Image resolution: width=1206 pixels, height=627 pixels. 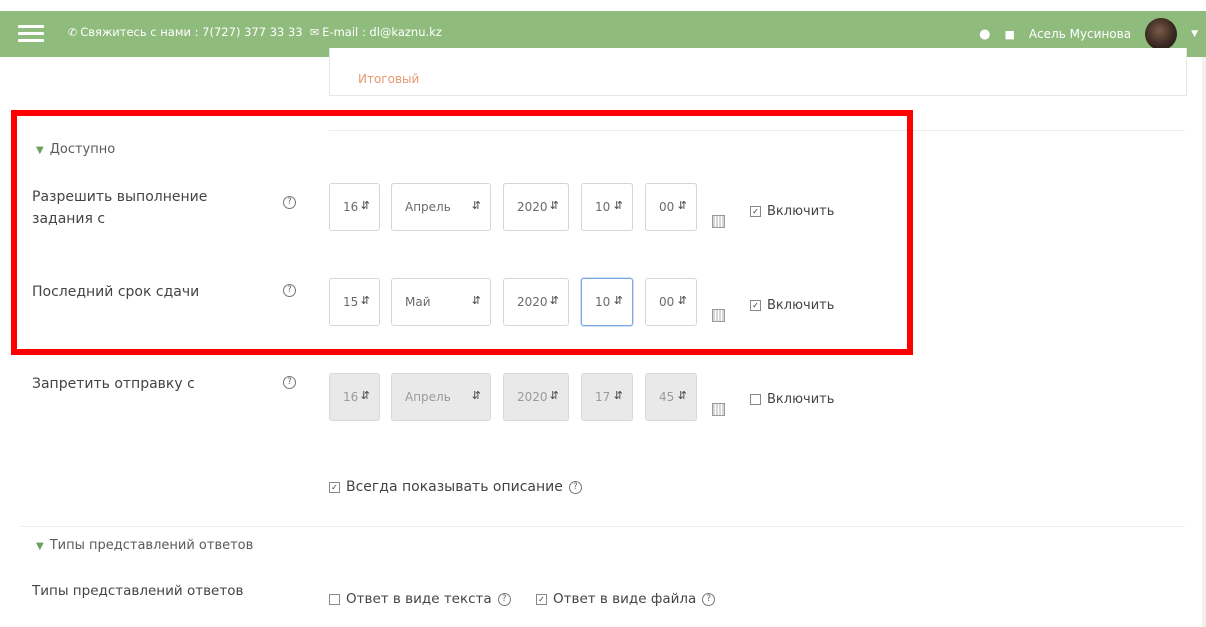 What do you see at coordinates (113, 384) in the screenshot?
I see `cutoff-label: Запретить отправку с` at bounding box center [113, 384].